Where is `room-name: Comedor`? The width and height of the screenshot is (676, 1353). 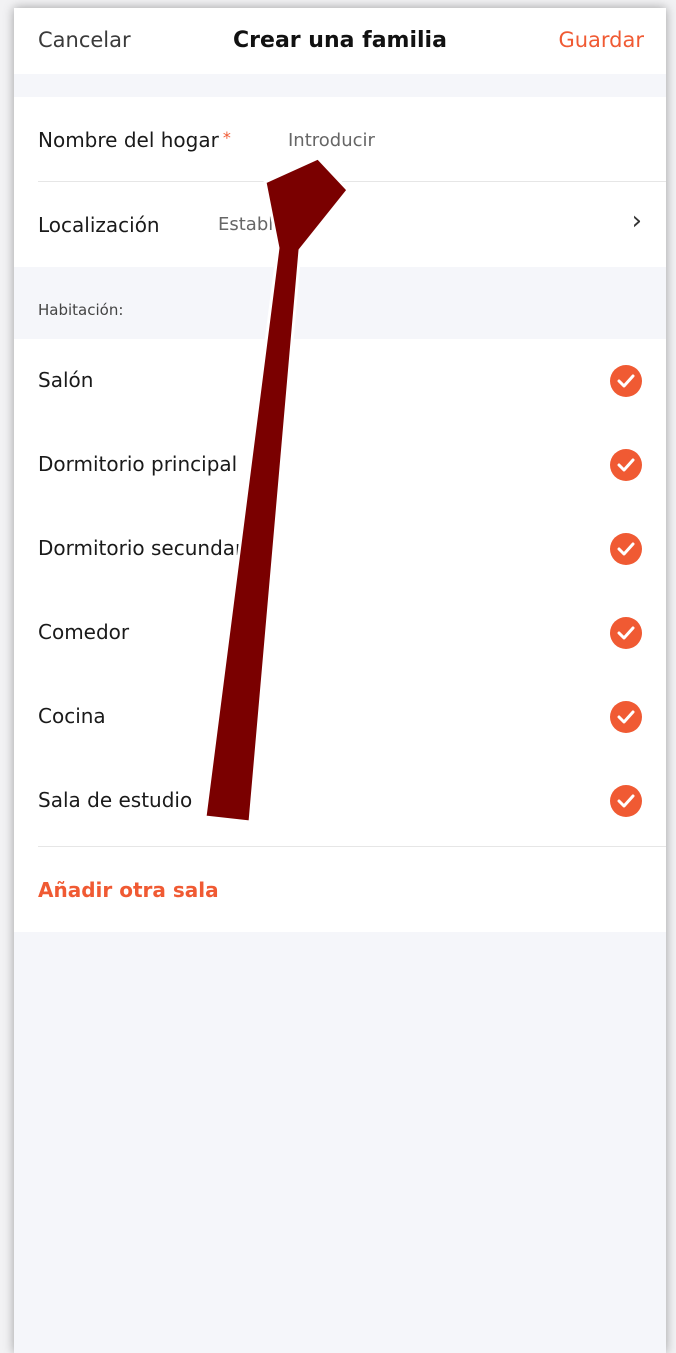
room-name: Comedor is located at coordinates (84, 632).